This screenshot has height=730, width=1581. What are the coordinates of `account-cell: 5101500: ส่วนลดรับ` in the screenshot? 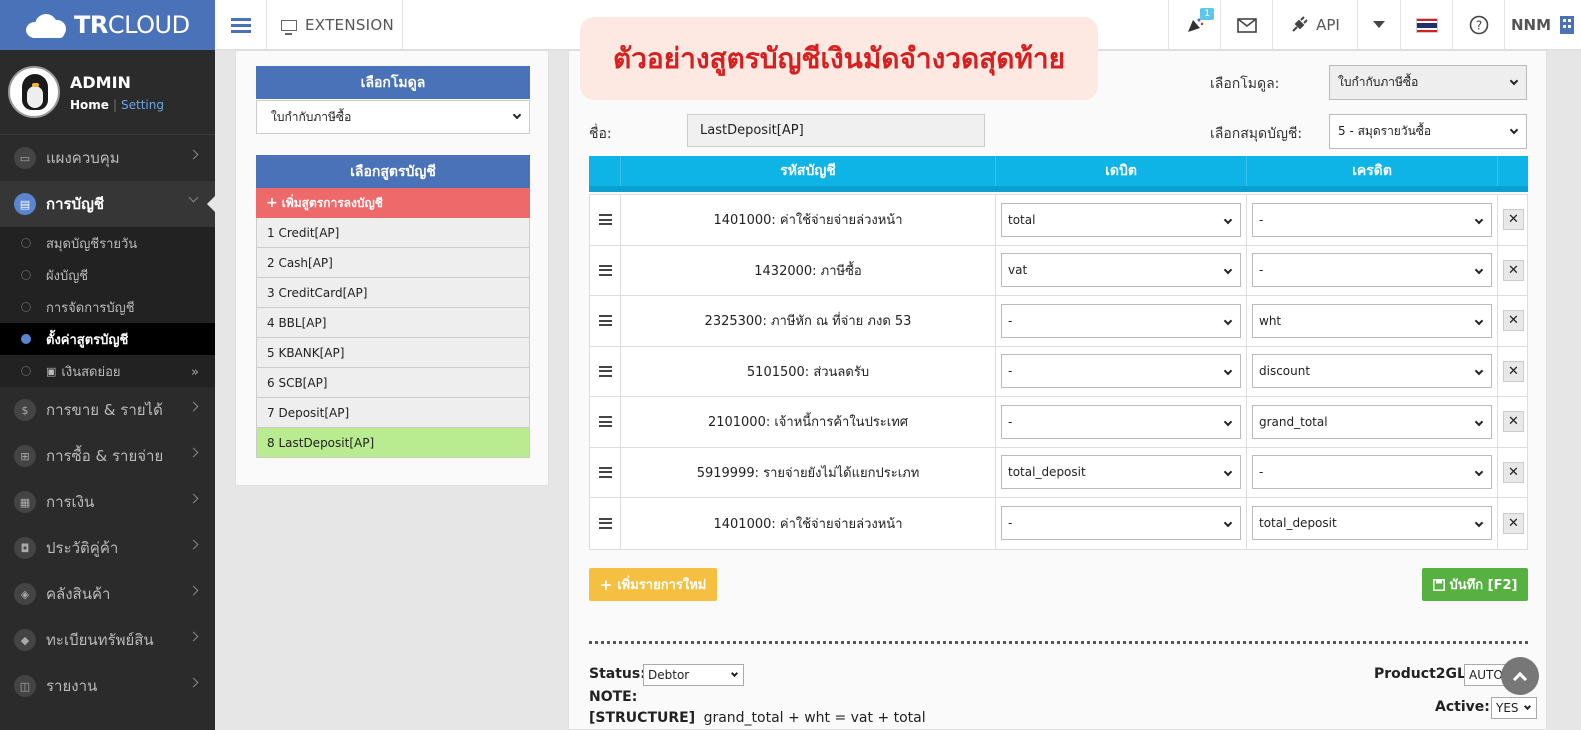 It's located at (808, 371).